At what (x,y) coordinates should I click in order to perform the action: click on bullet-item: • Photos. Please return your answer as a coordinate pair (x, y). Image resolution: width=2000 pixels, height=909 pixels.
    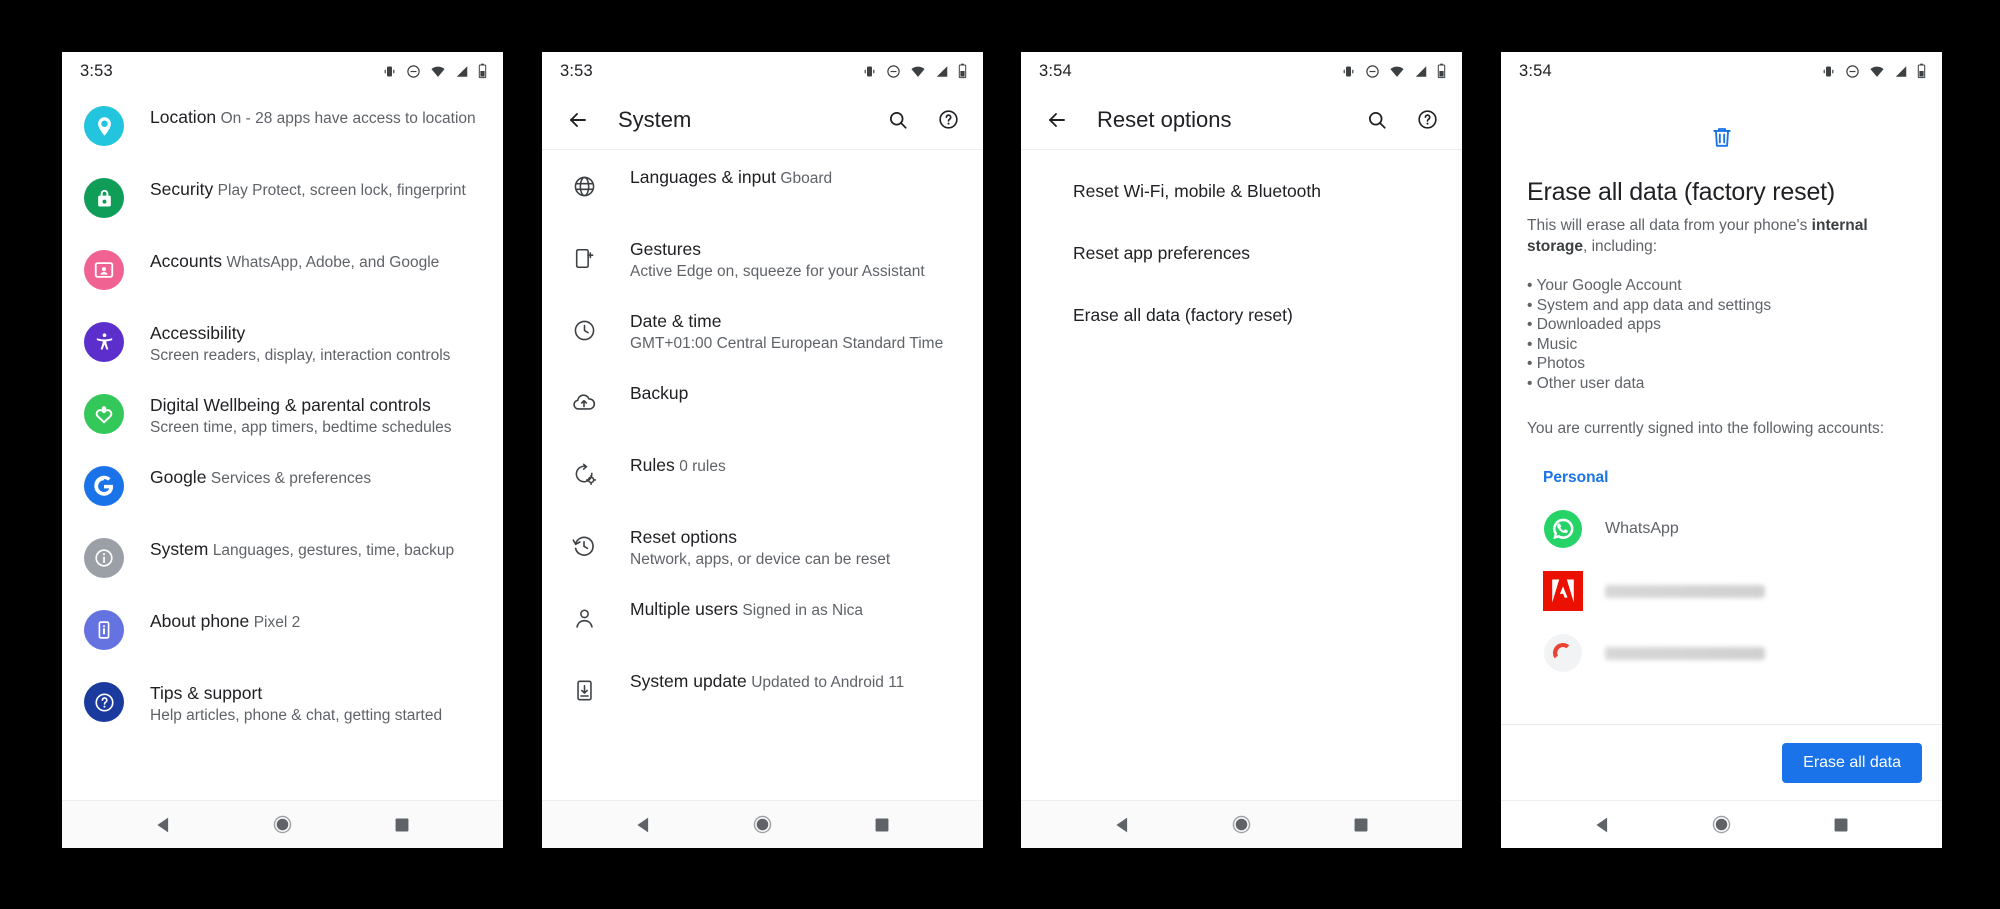
    Looking at the image, I should click on (1556, 363).